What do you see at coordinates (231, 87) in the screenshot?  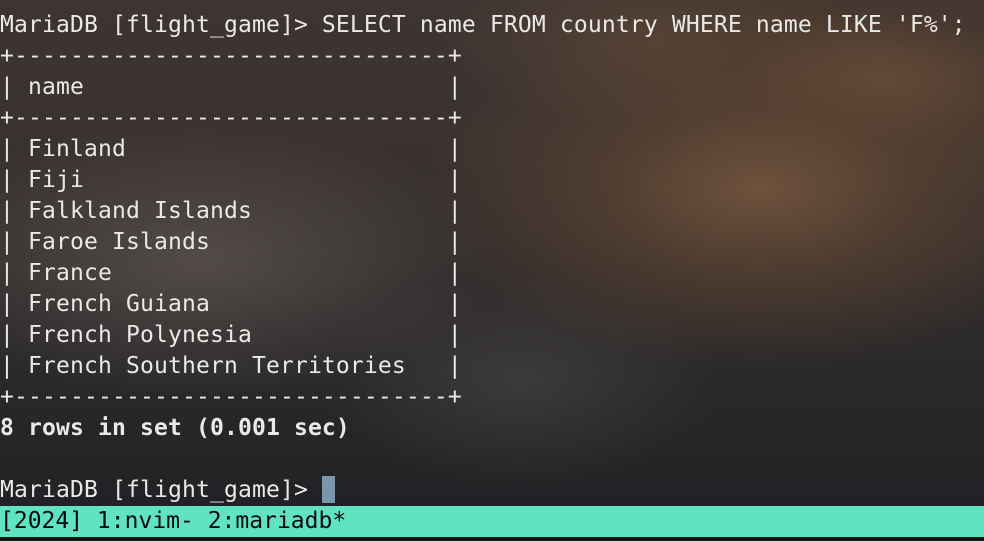 I see `table-header-row: | name |` at bounding box center [231, 87].